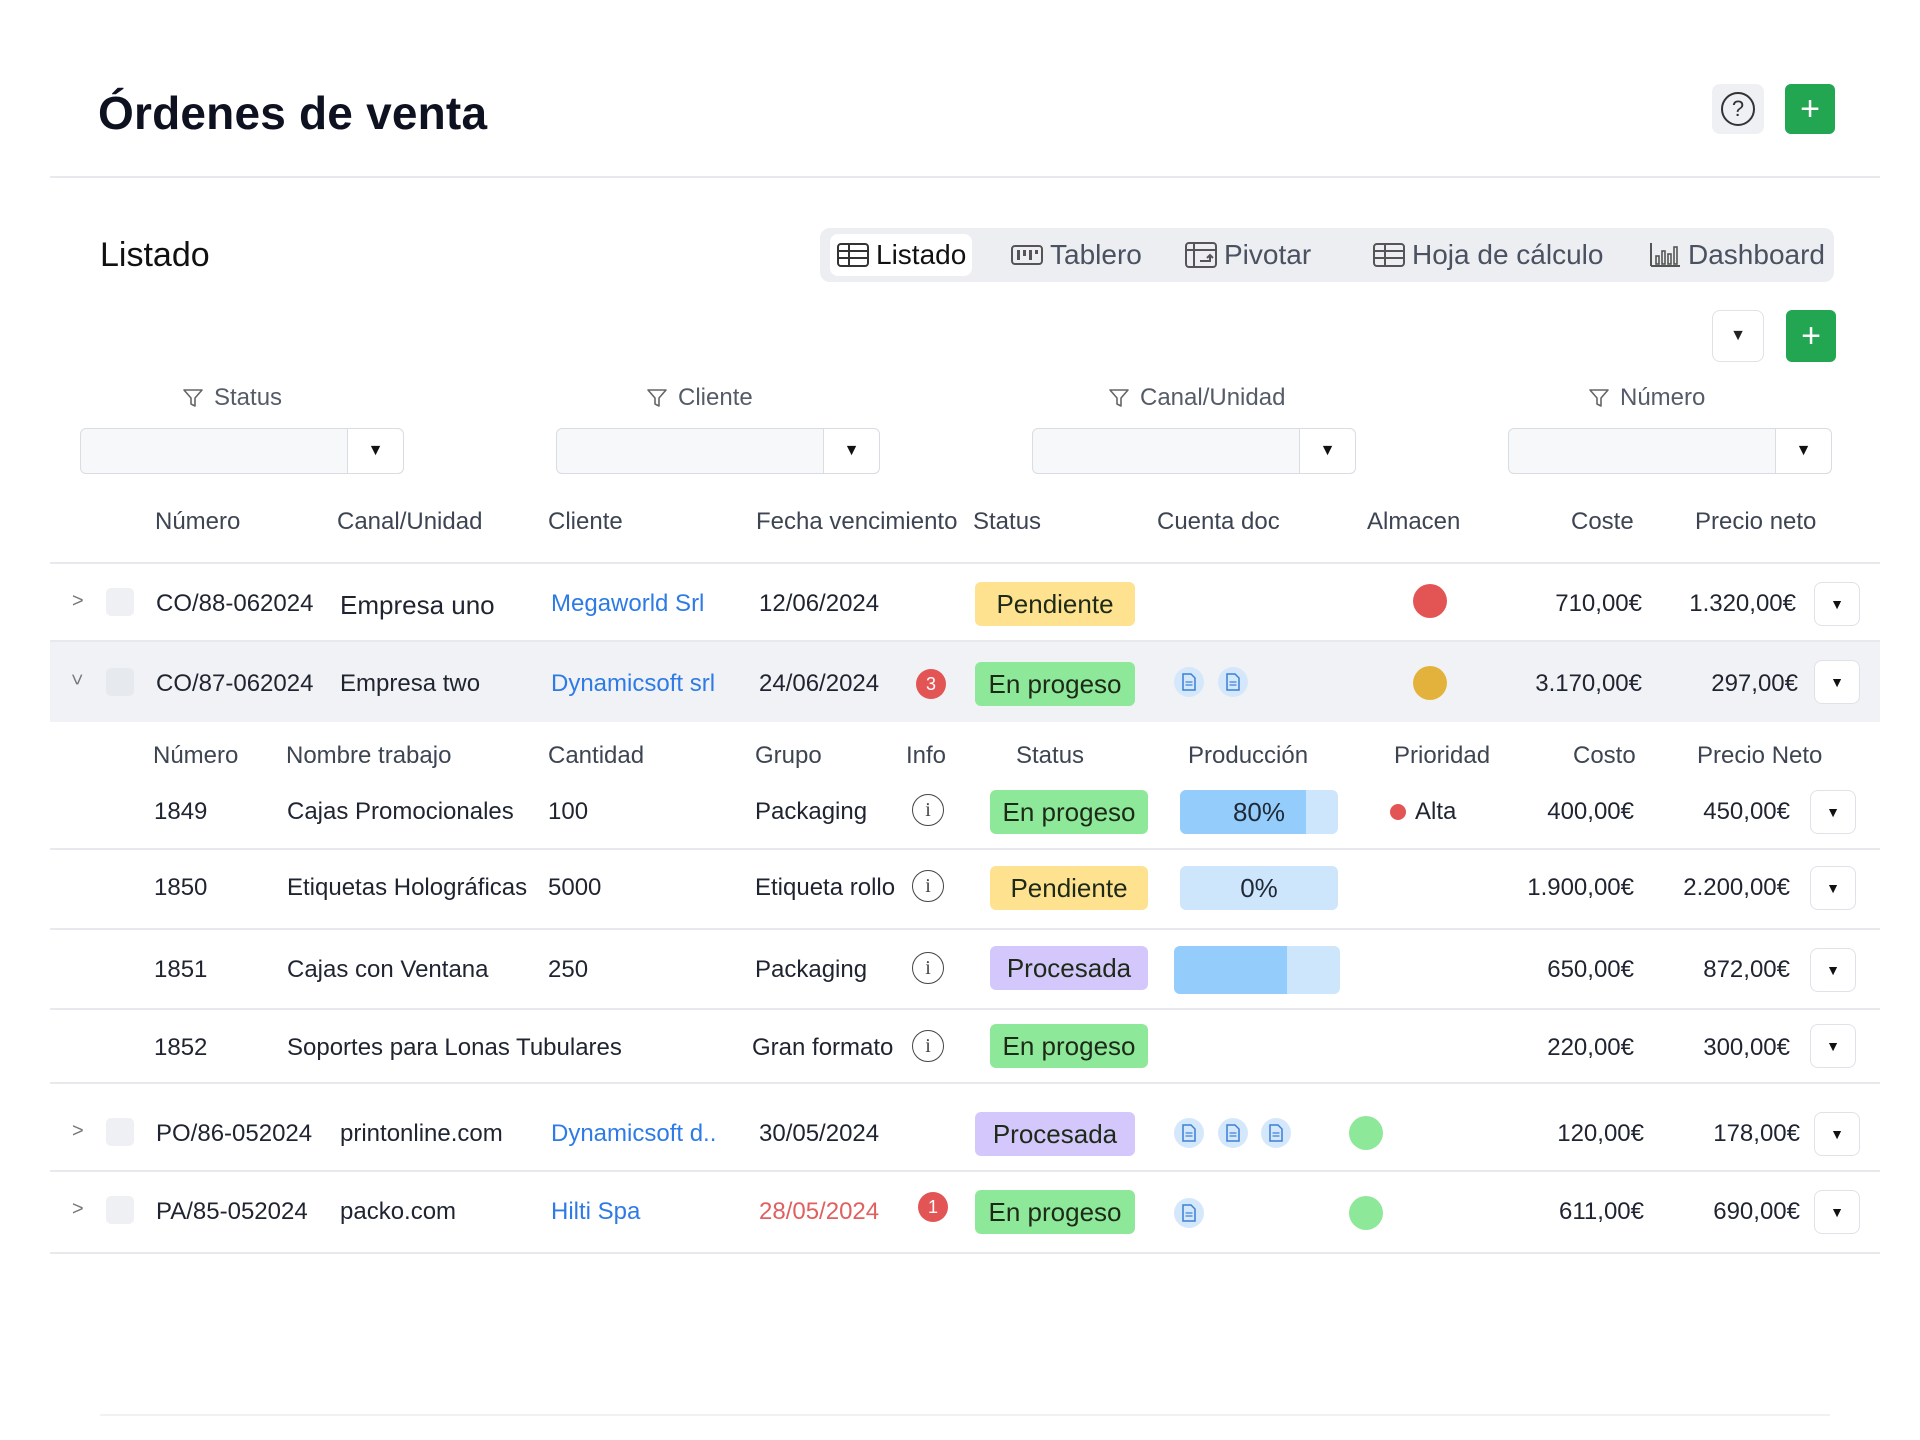 The width and height of the screenshot is (1920, 1440). Describe the element at coordinates (1810, 109) in the screenshot. I see `add-order-button: +` at that location.